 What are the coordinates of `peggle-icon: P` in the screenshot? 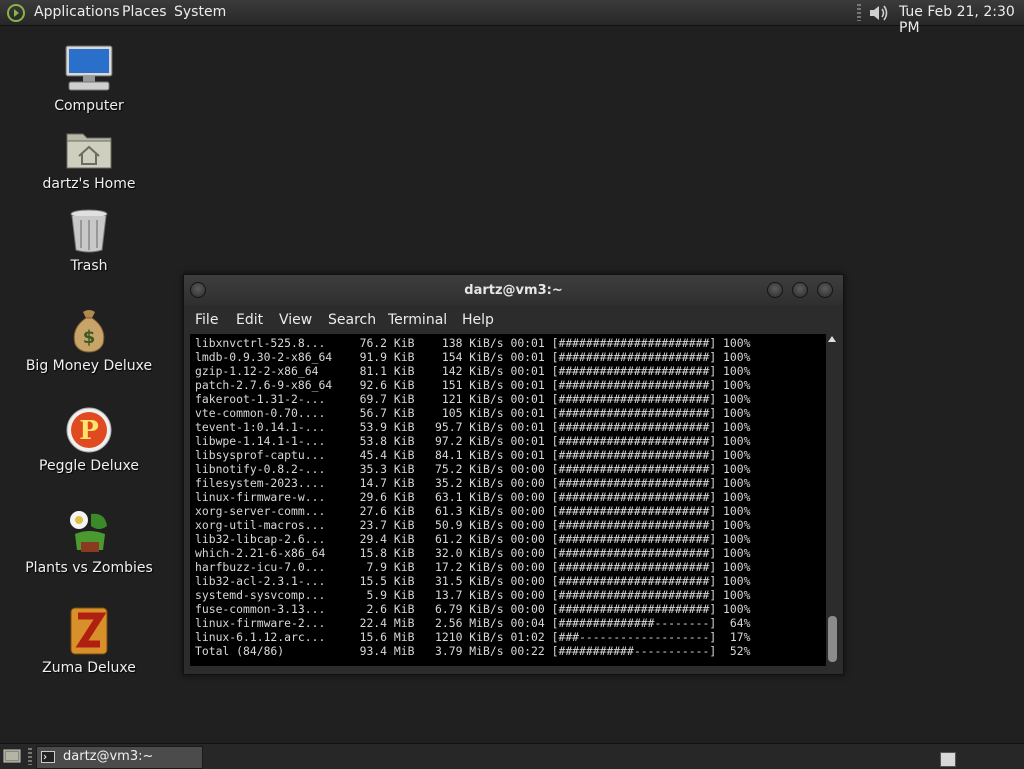 It's located at (89, 430).